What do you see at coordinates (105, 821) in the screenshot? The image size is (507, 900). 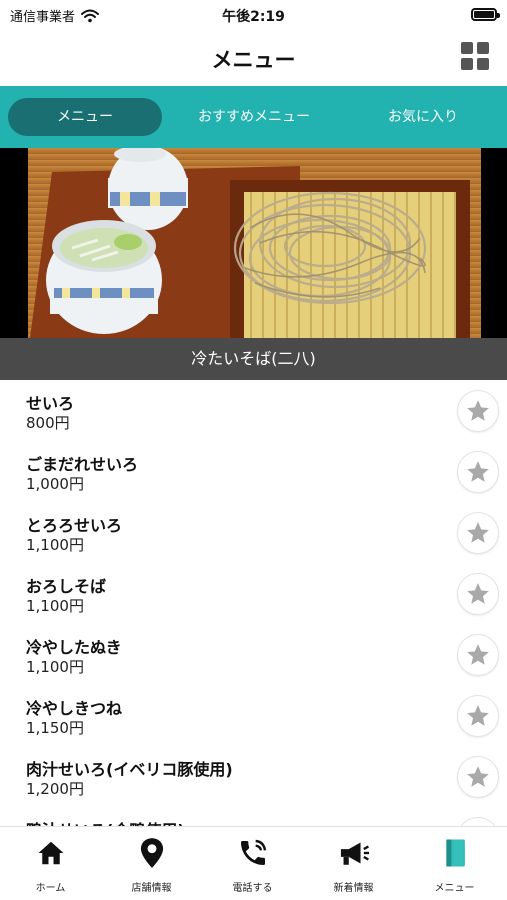 I see `menu-item-name: 鴨汁せいろ(合鴨使用)` at bounding box center [105, 821].